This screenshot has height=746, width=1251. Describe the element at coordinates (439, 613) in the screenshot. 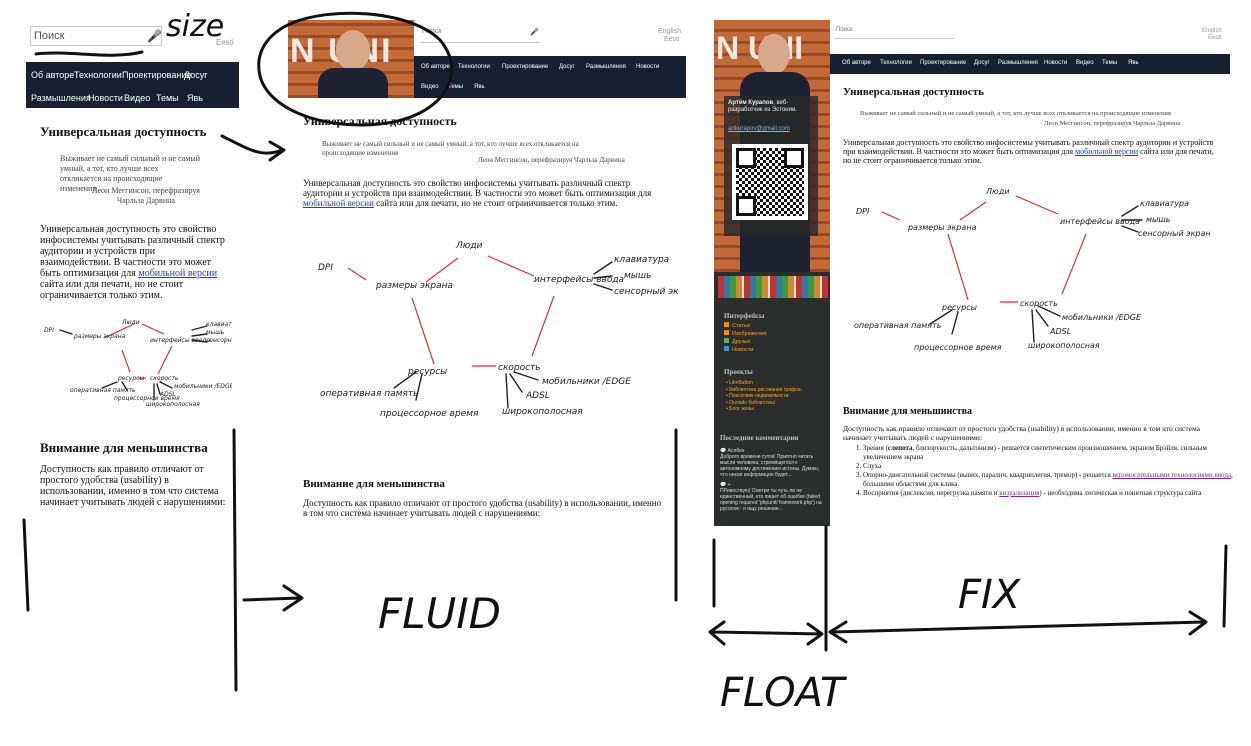

I see `annotation-fluid: FLUID` at that location.